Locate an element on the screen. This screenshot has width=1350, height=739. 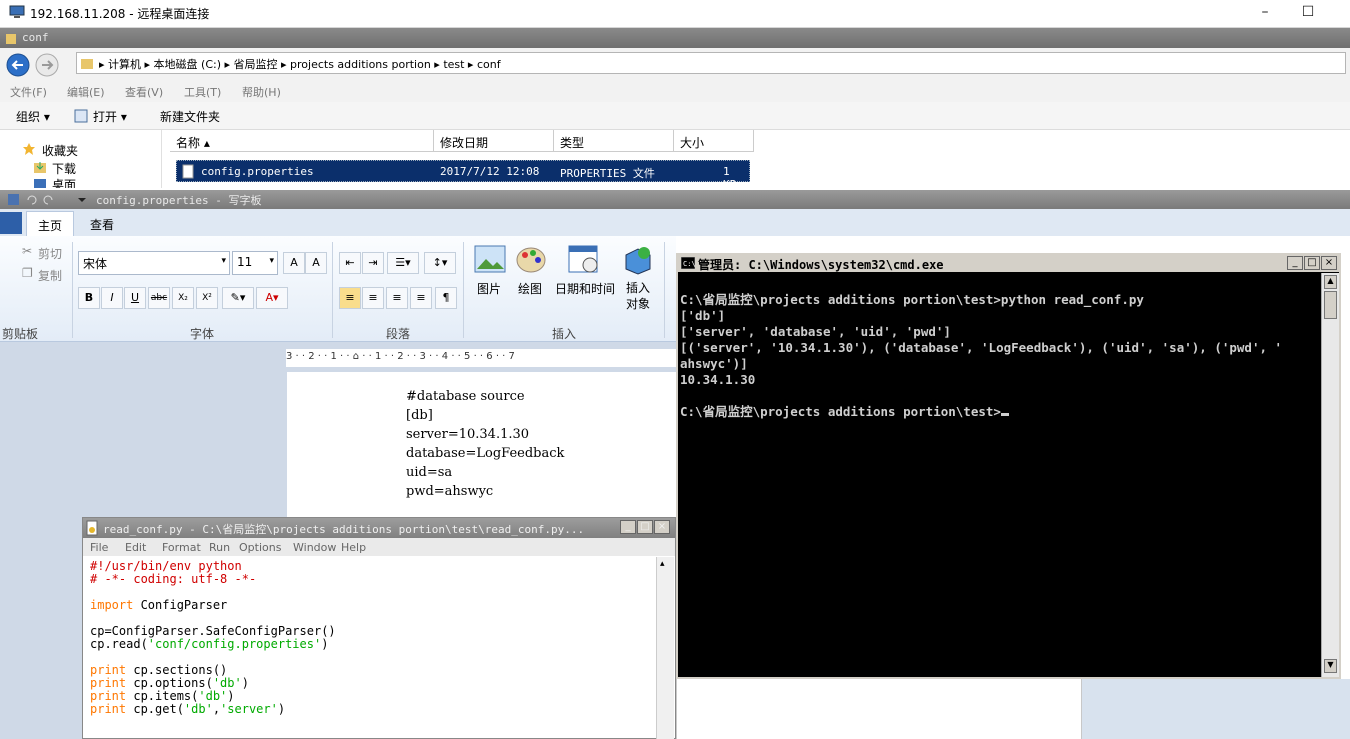
align-center-icon: ≡ is located at coordinates (373, 298).